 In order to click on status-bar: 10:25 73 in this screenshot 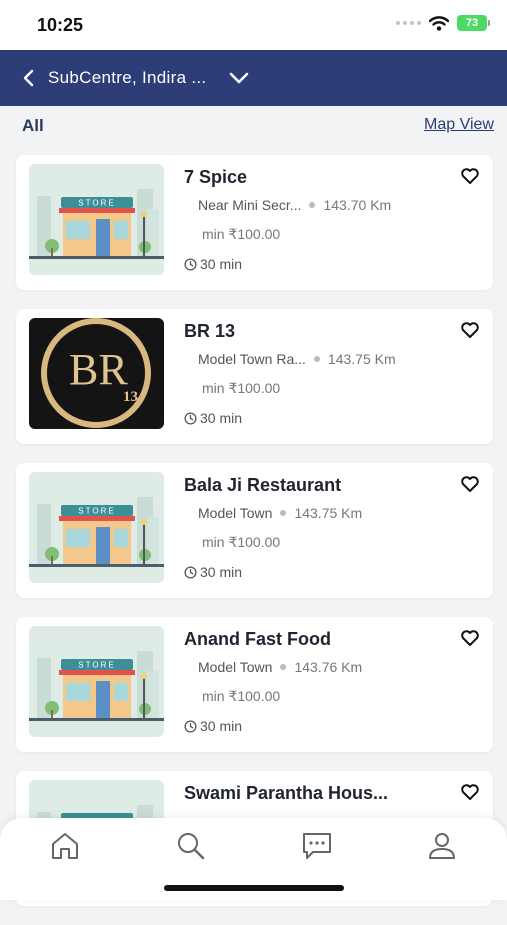, I will do `click(253, 25)`.